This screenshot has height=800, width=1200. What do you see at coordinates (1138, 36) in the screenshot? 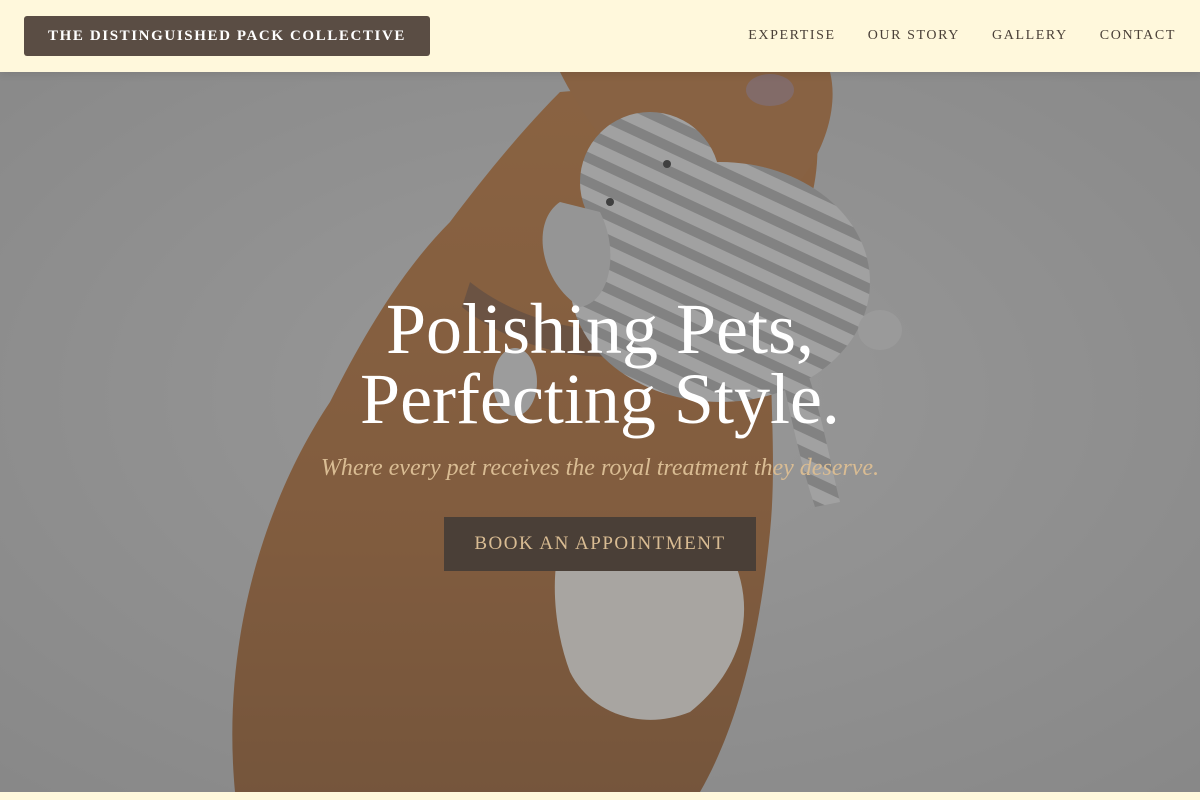
I see `nav-link-contact: CONTACT` at bounding box center [1138, 36].